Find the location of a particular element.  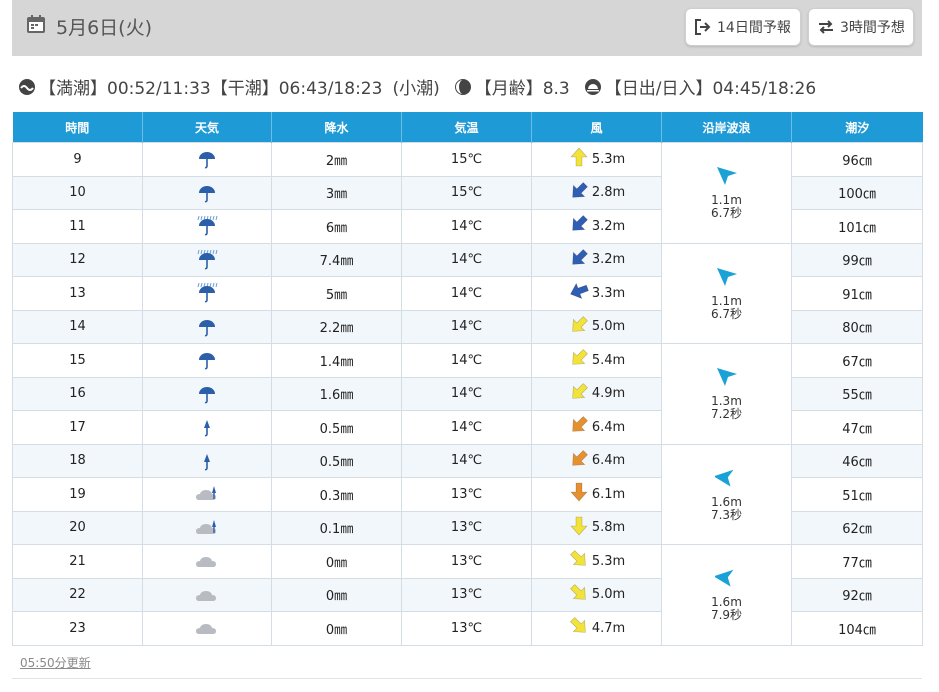

precipitation-cell: 0.1㎜ is located at coordinates (336, 527).